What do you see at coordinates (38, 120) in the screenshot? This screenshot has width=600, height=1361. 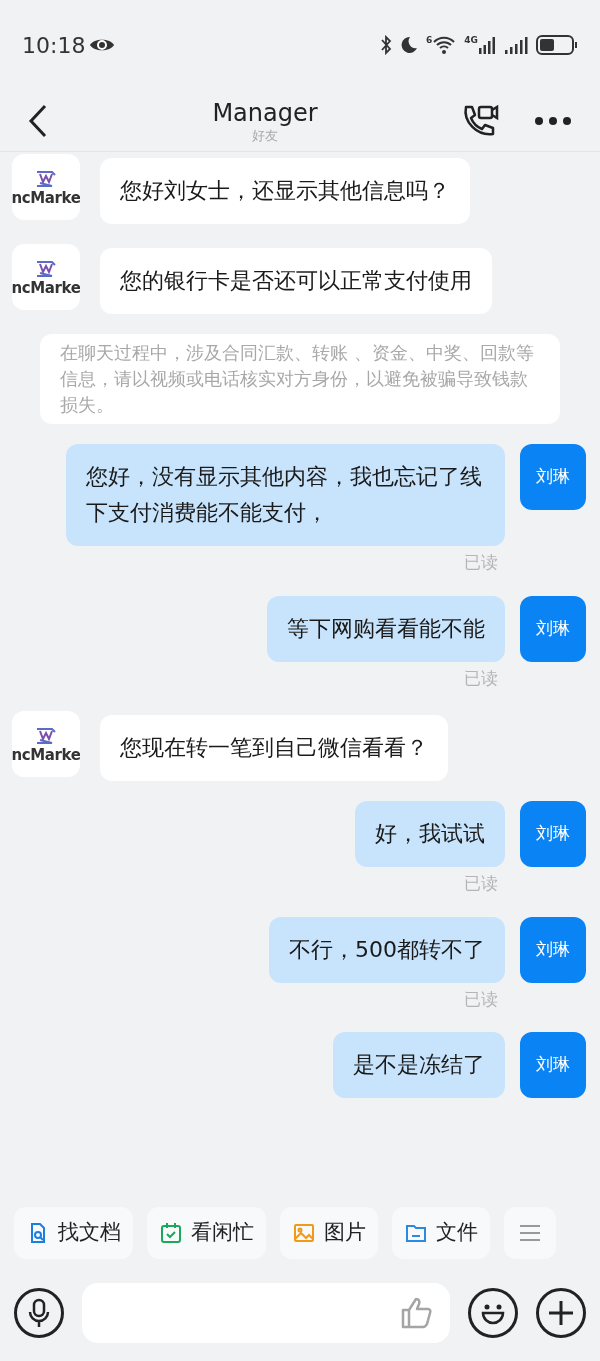 I see `back-icon` at bounding box center [38, 120].